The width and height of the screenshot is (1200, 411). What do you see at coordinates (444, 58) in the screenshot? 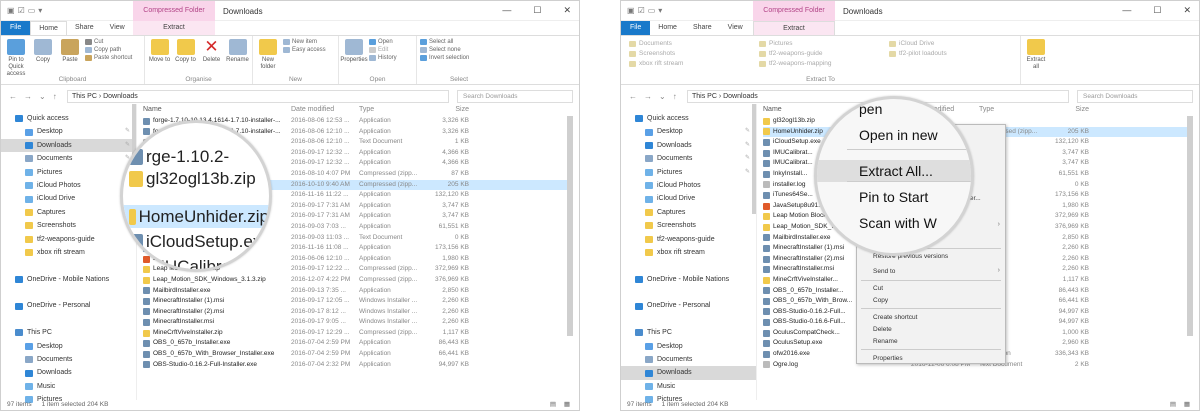
I see `invert-selection-button: Invert selection` at bounding box center [444, 58].